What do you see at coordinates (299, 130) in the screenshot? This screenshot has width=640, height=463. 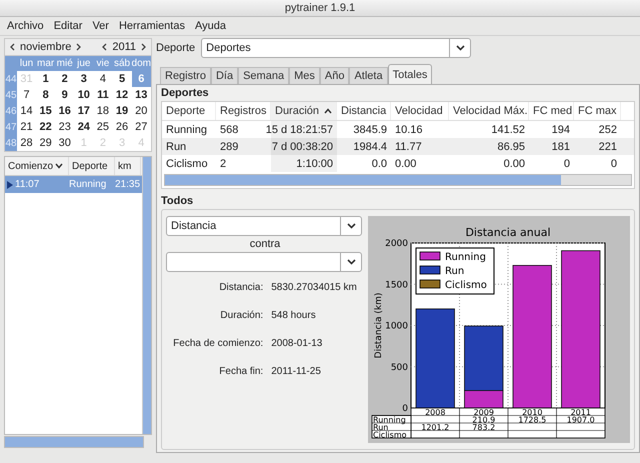 I see `table-cell: 15 d 18:21:57` at bounding box center [299, 130].